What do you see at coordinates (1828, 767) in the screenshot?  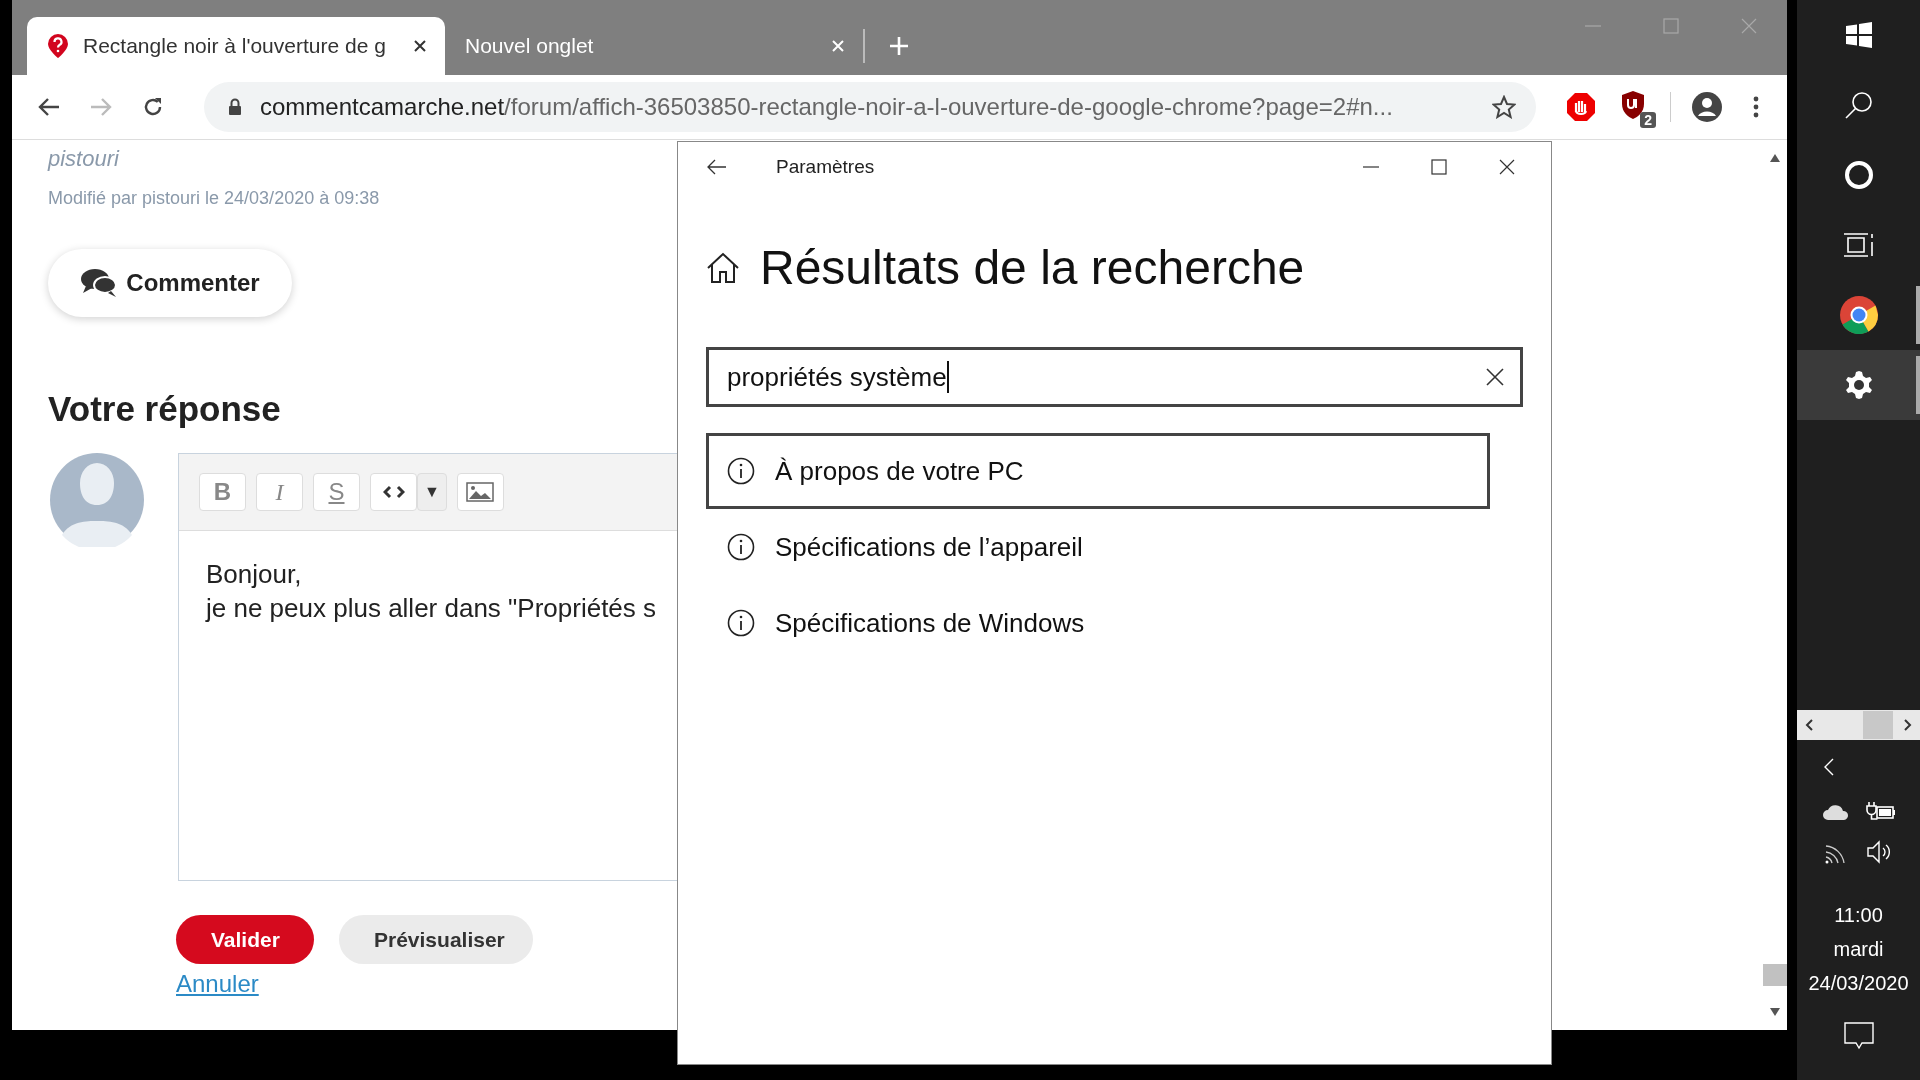 I see `chevron-left-icon` at bounding box center [1828, 767].